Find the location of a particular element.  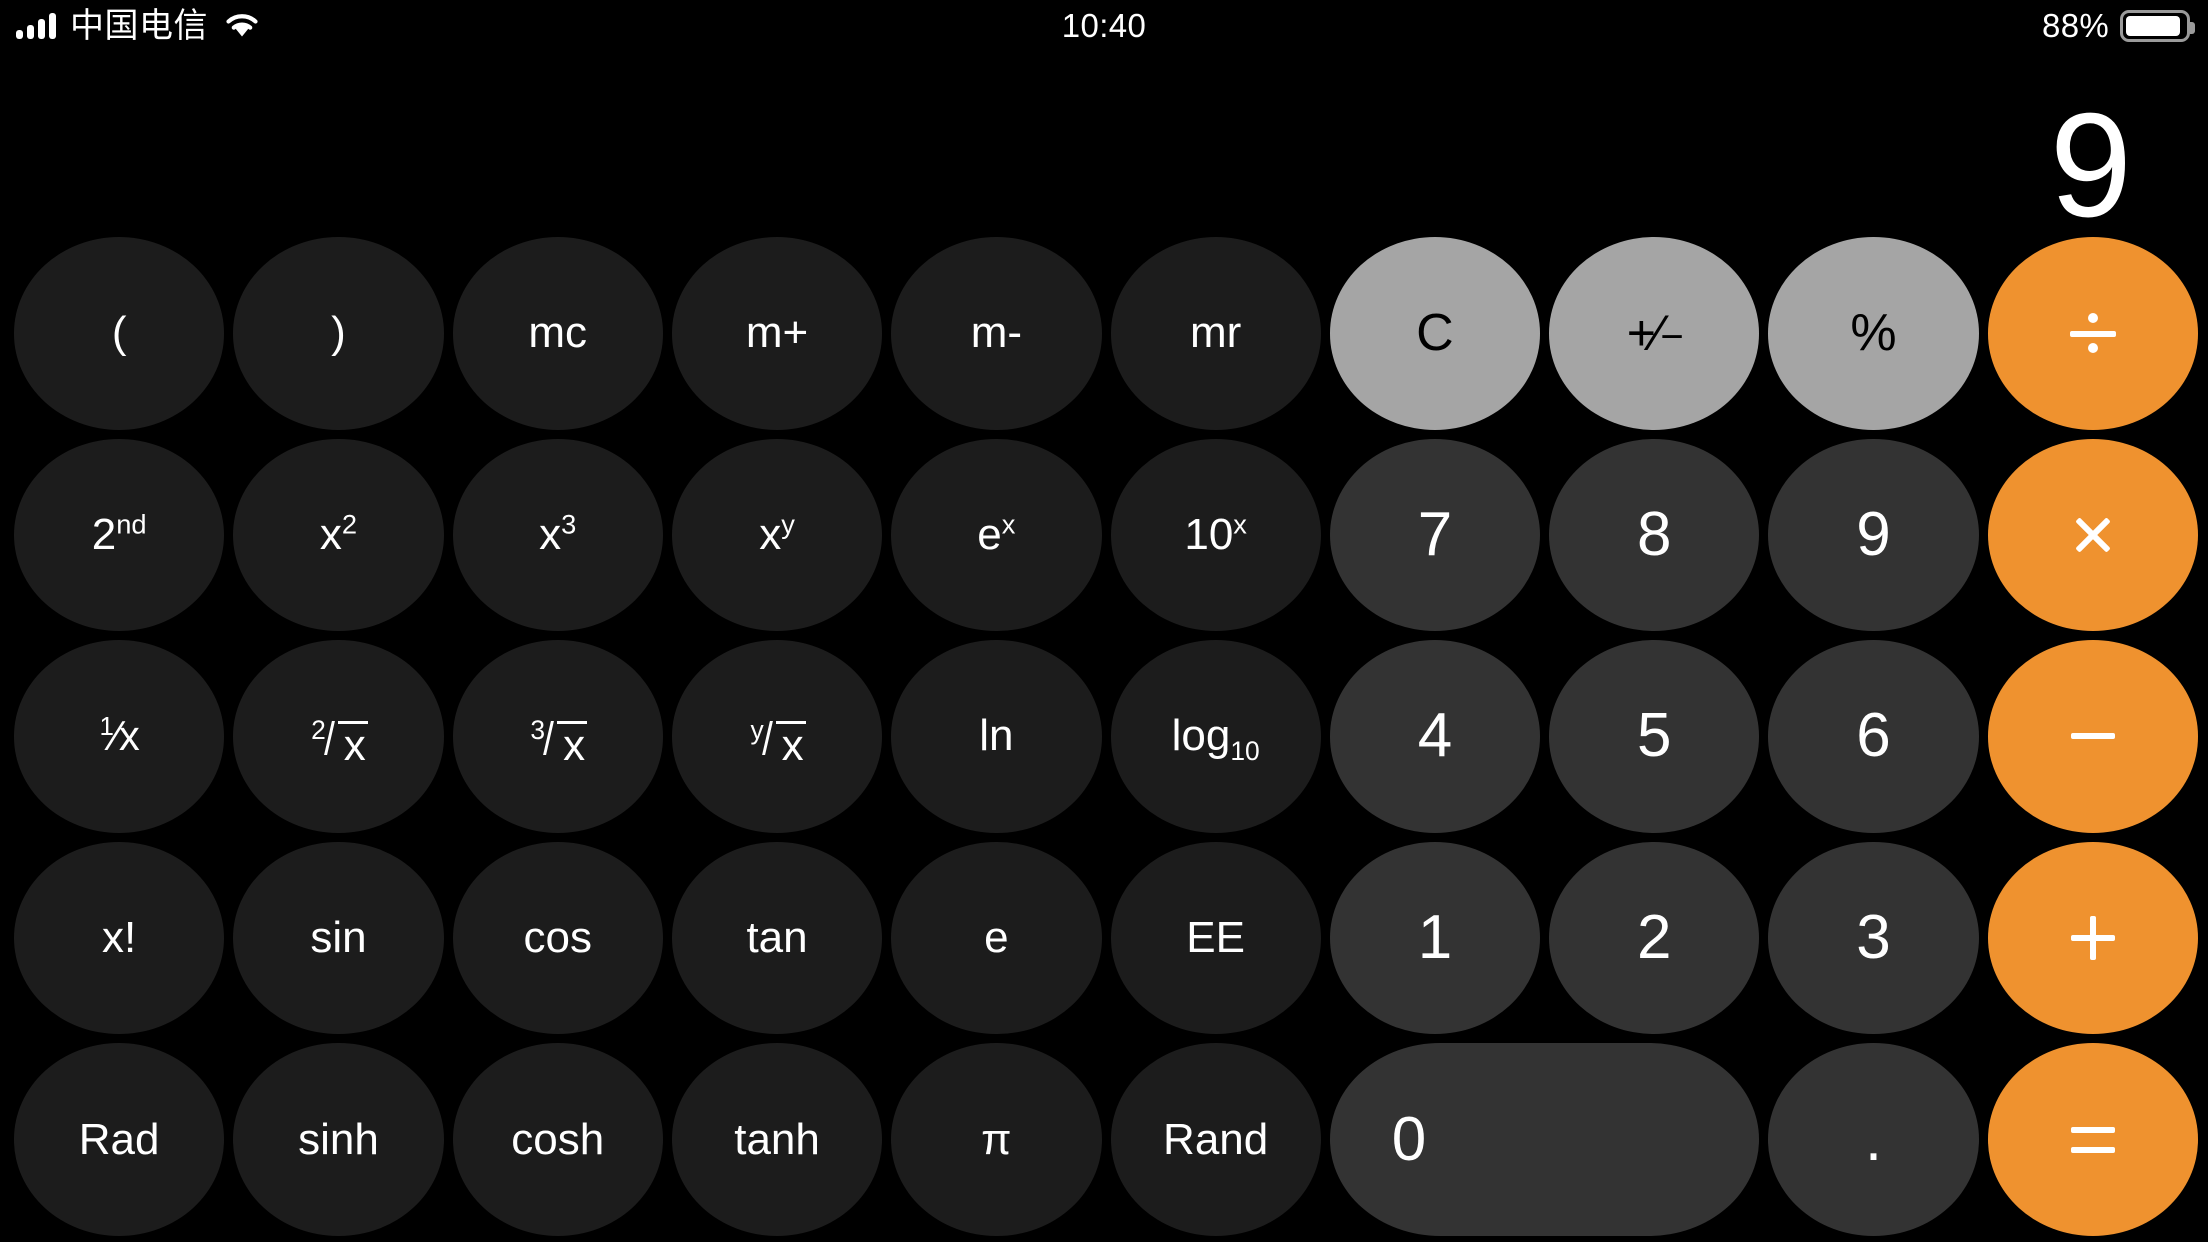

key-label: Rad is located at coordinates (119, 1139).